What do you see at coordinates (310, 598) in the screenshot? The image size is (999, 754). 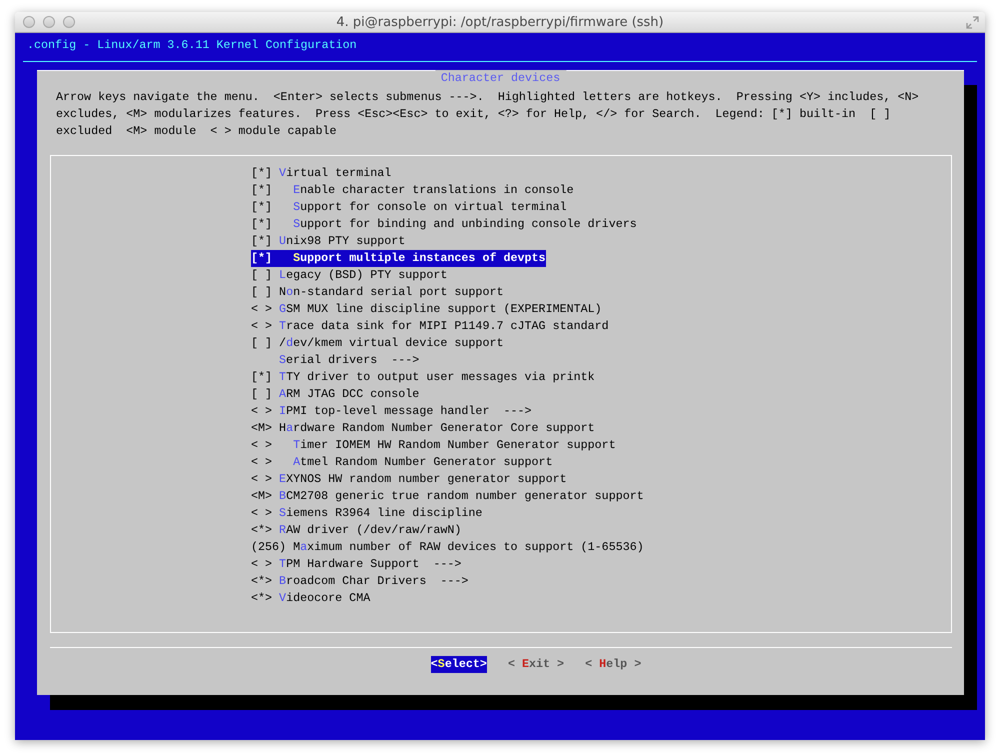 I see `menu-item: <*> Videocore CMA` at bounding box center [310, 598].